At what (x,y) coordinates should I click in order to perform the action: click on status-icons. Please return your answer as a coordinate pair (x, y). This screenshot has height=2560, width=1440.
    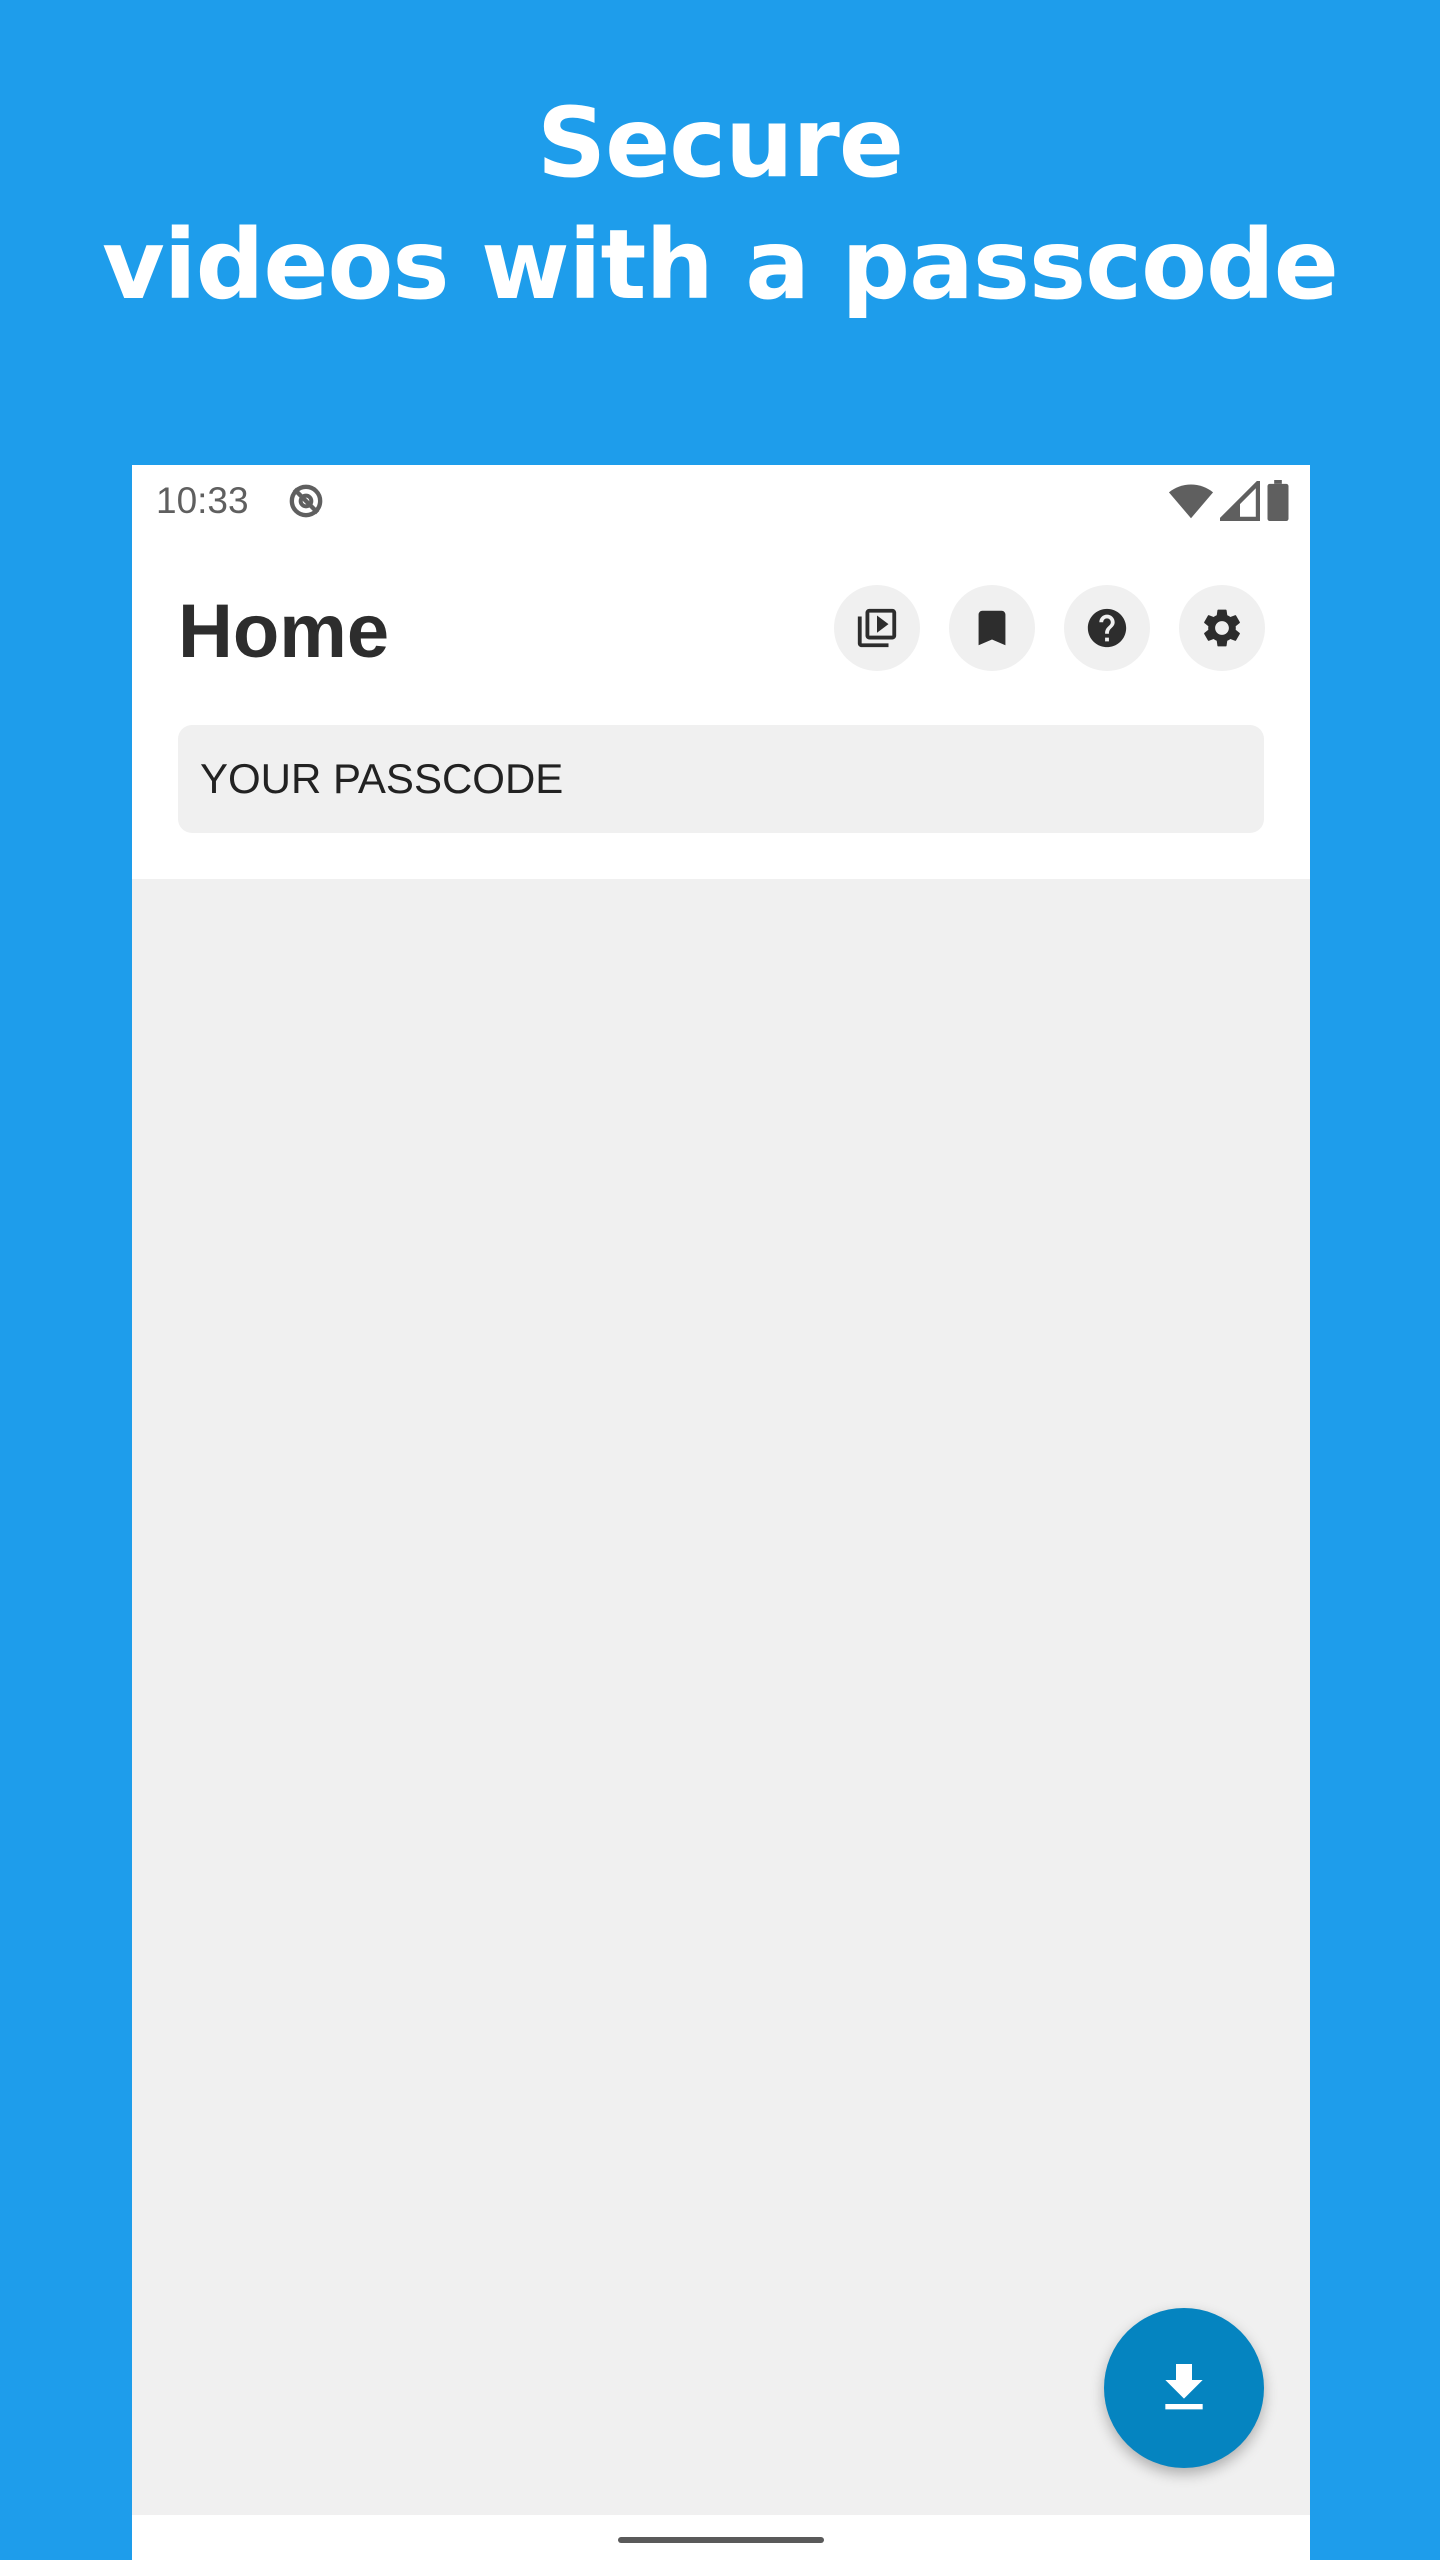
    Looking at the image, I should click on (1229, 501).